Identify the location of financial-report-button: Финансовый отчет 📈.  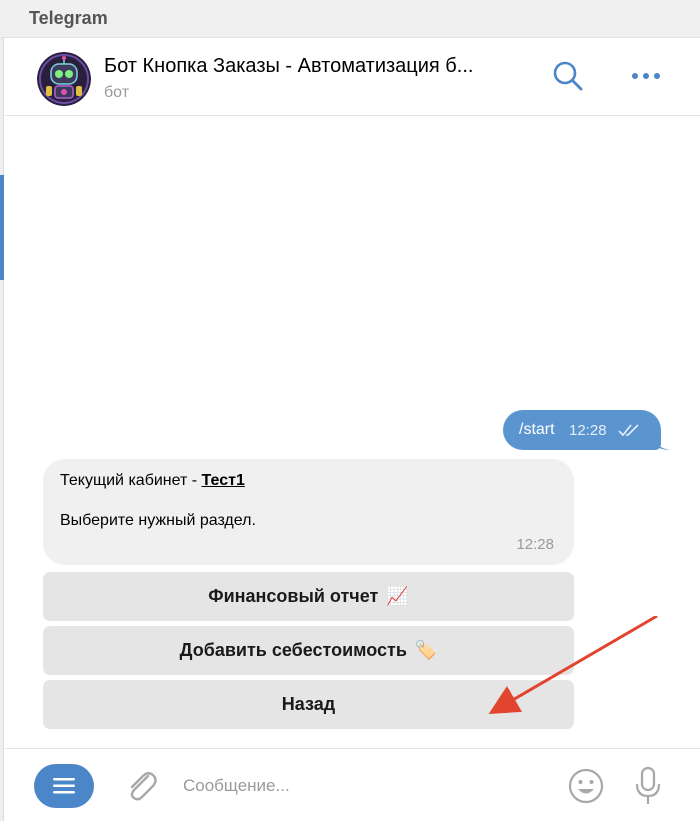
(308, 596).